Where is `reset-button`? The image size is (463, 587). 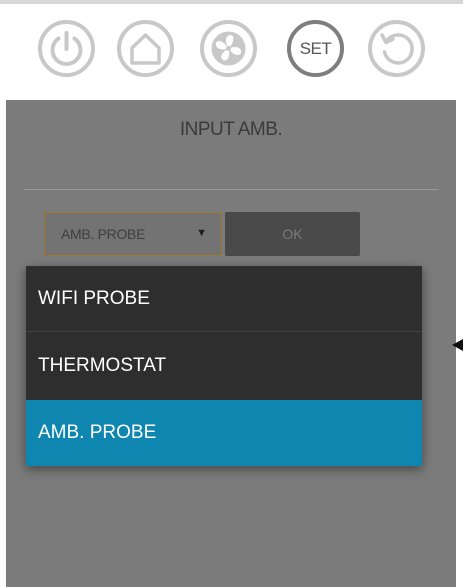
reset-button is located at coordinates (396, 48).